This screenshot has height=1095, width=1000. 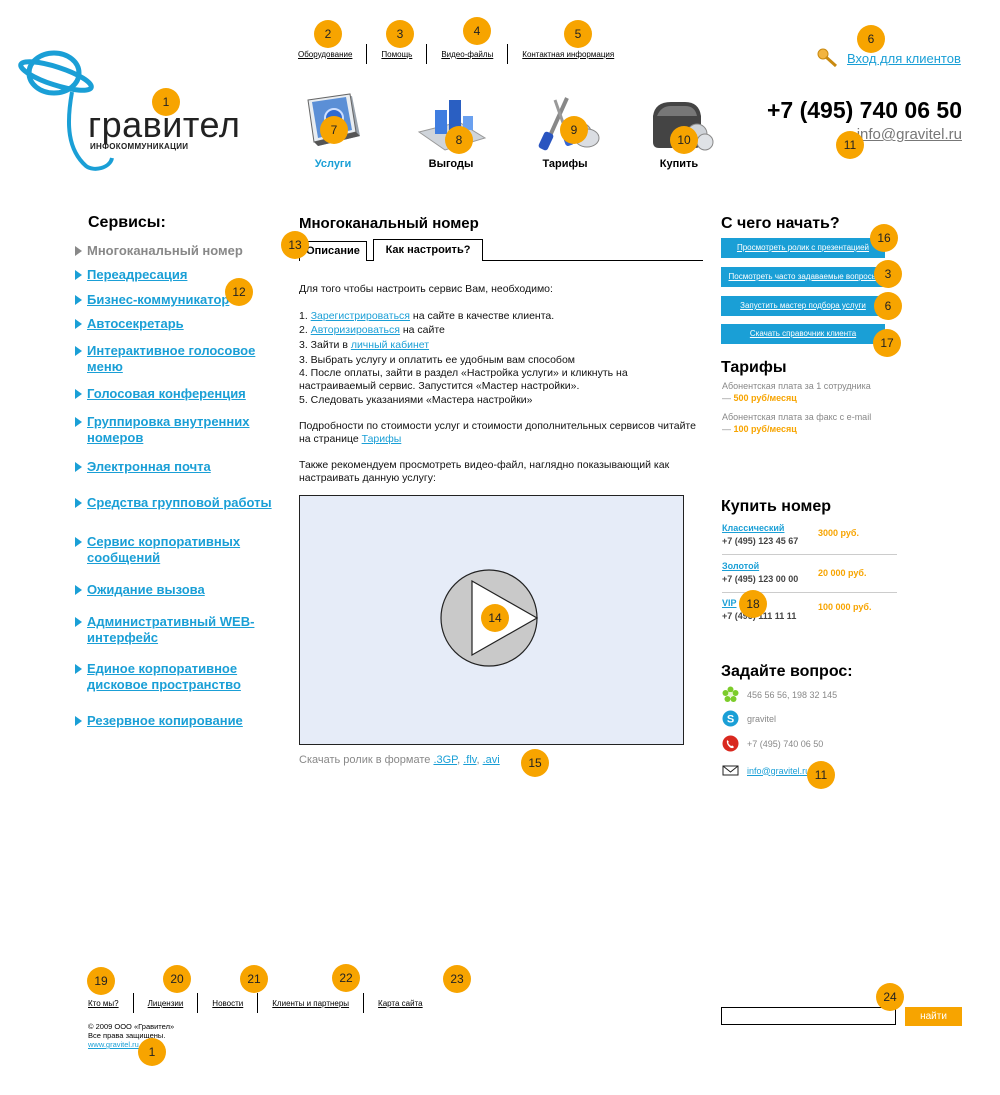 I want to click on watch-presentation-button: Просмотреть ролик с презентацией, so click(x=803, y=248).